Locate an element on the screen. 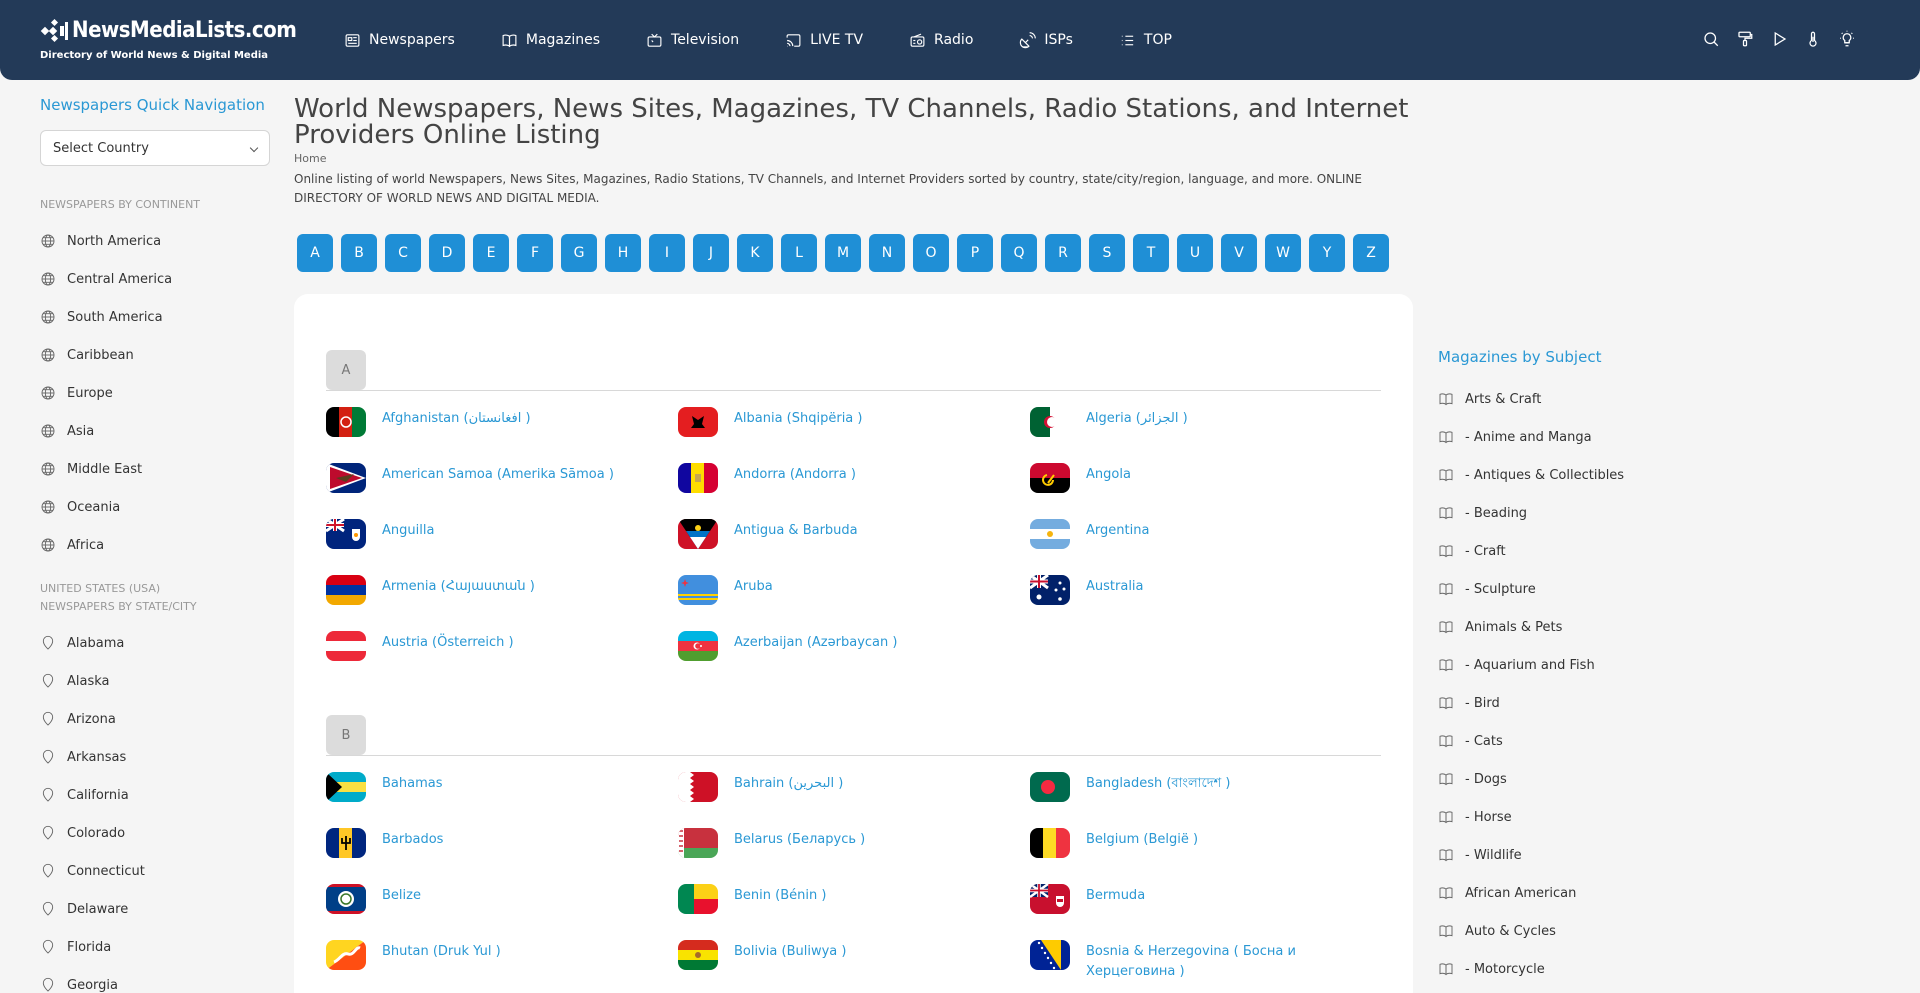 The image size is (1920, 993). letter-button: D is located at coordinates (447, 253).